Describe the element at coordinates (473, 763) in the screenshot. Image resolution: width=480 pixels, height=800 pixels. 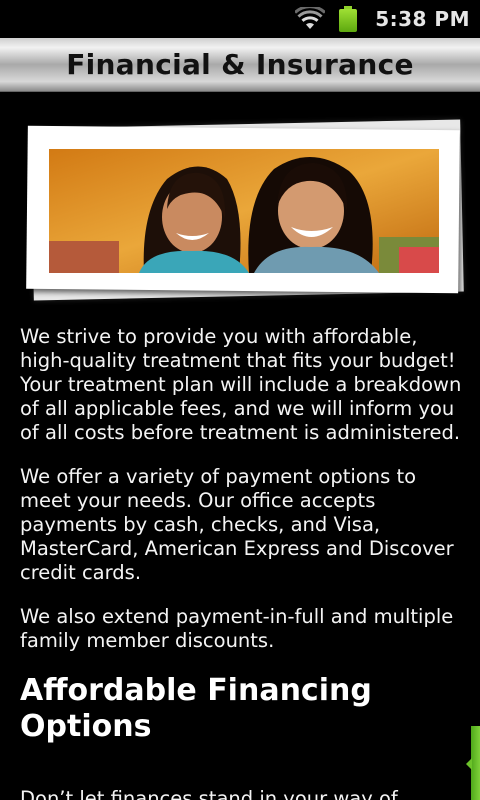
I see `side-drawer-handle` at that location.